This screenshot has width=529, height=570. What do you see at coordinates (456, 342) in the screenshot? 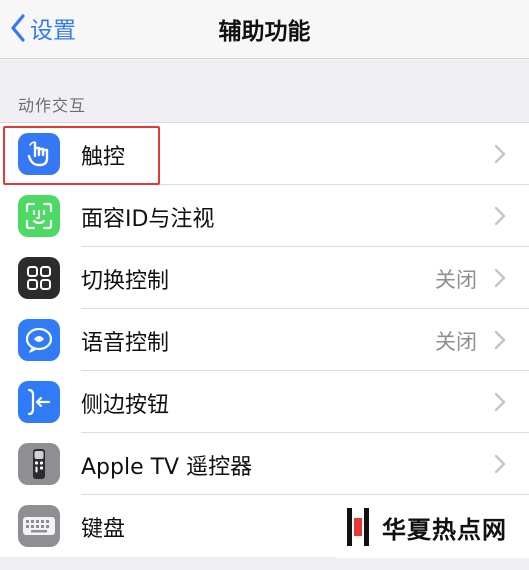
I see `row-voice-control-value: 关闭` at bounding box center [456, 342].